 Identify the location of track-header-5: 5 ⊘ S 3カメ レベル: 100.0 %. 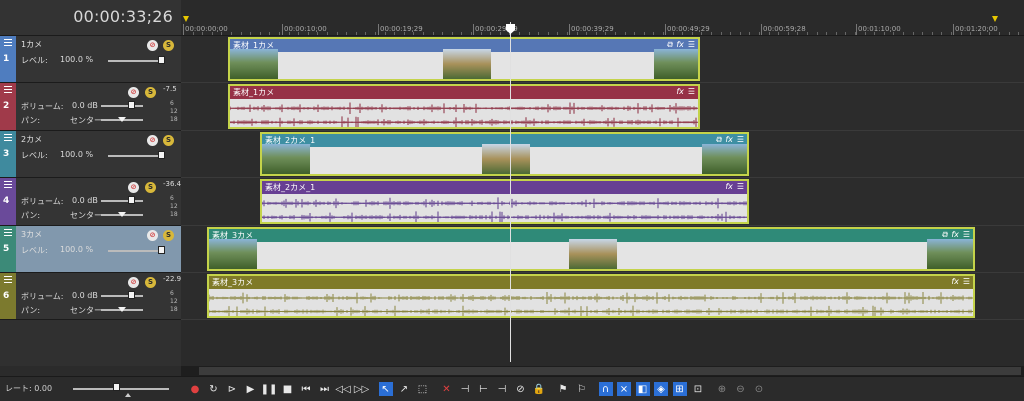
(90, 249).